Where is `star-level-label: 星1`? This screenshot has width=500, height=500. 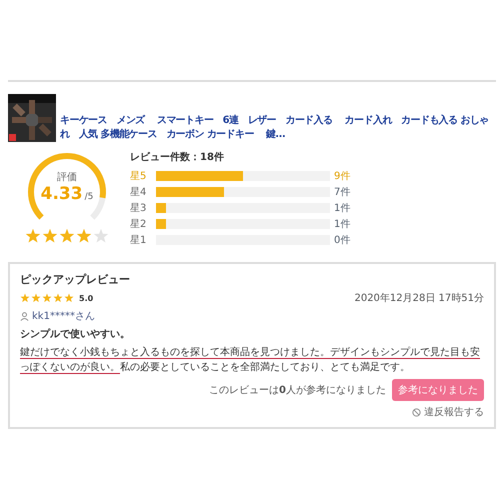
star-level-label: 星1 is located at coordinates (139, 240).